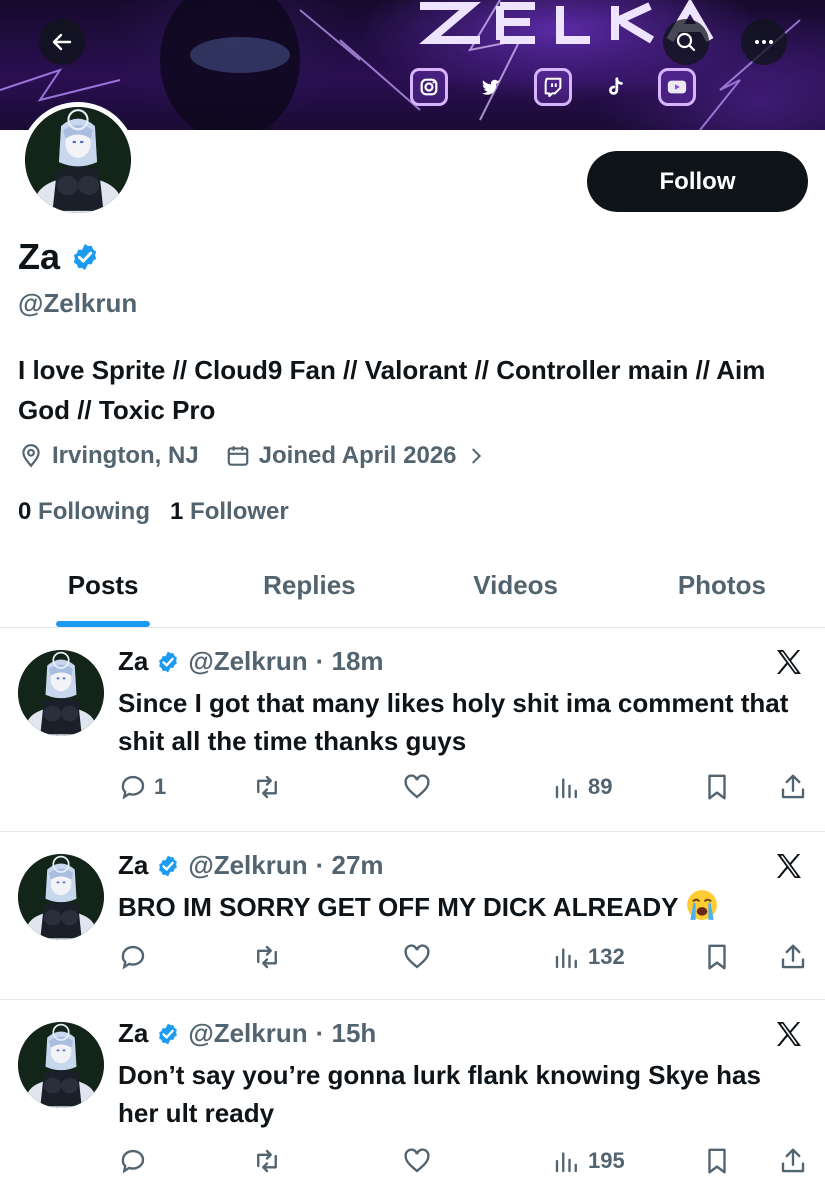 This screenshot has width=825, height=1200. Describe the element at coordinates (346, 1033) in the screenshot. I see `post-timestamp: · 15h` at that location.